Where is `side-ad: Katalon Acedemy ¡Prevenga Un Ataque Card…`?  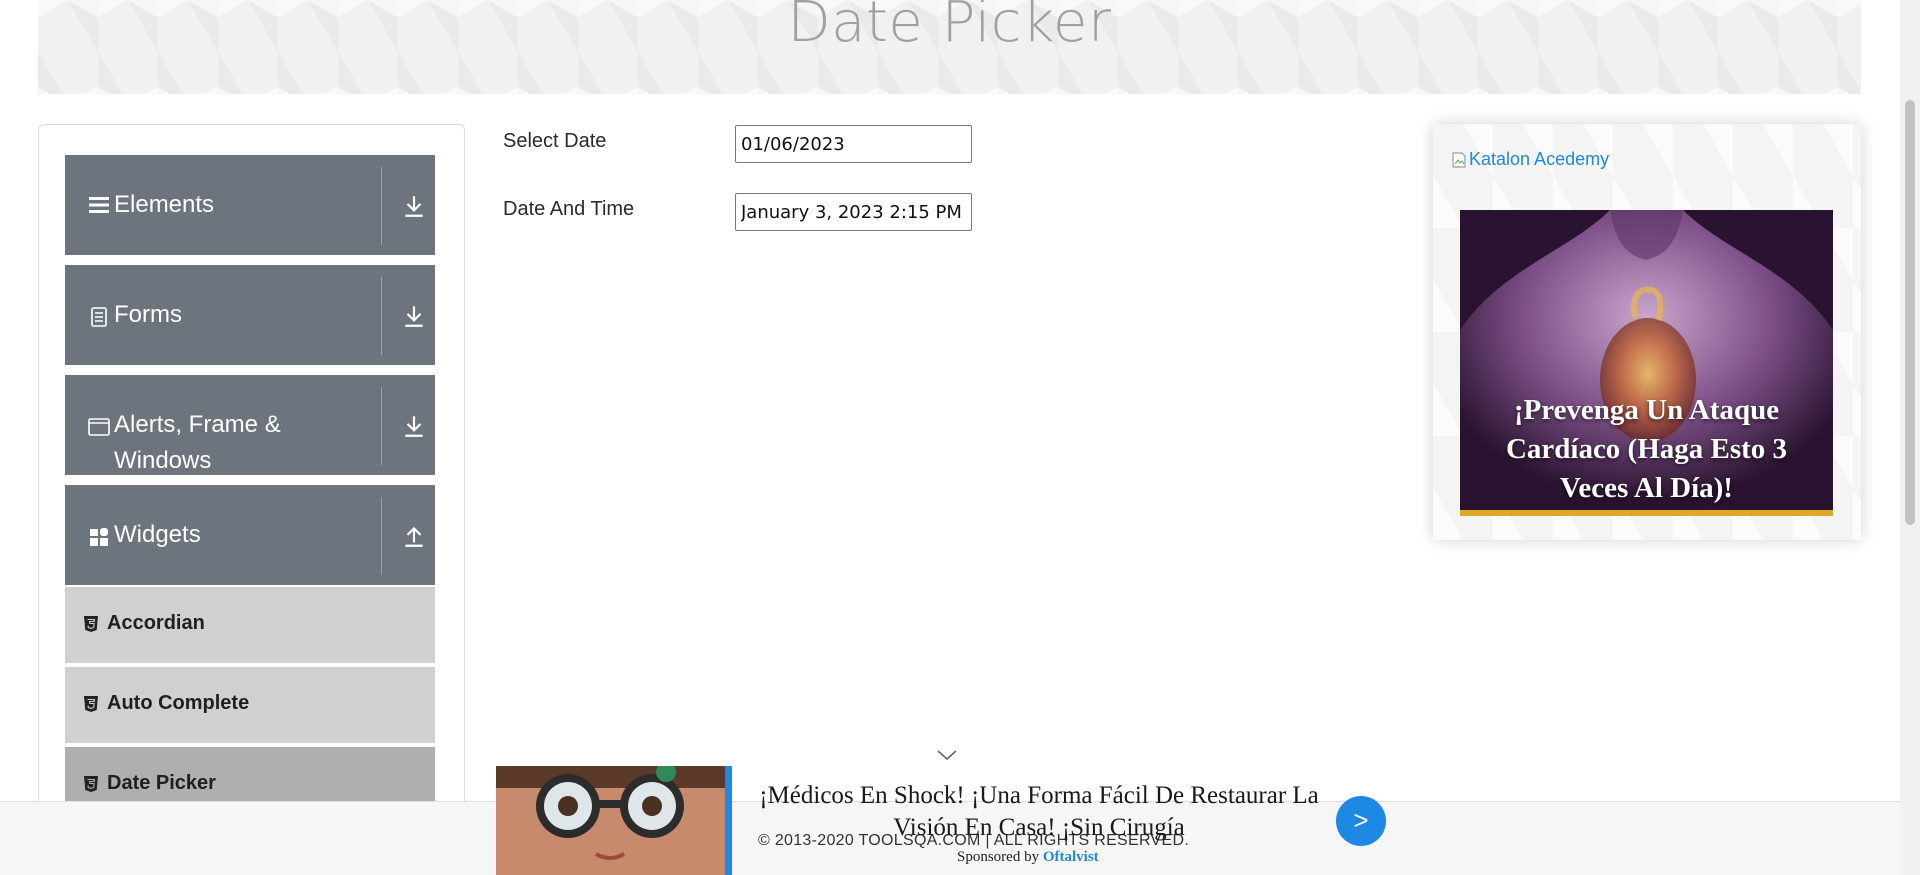 side-ad: Katalon Acedemy ¡Prevenga Un Ataque Card… is located at coordinates (1647, 332).